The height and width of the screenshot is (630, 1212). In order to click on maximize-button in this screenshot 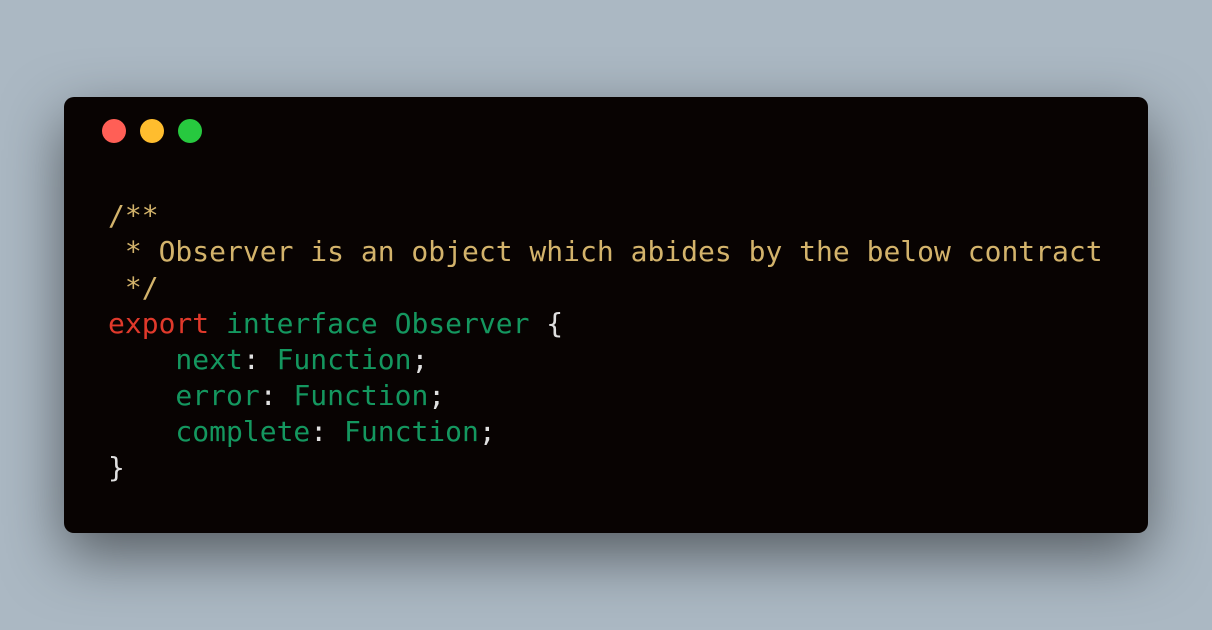, I will do `click(190, 131)`.